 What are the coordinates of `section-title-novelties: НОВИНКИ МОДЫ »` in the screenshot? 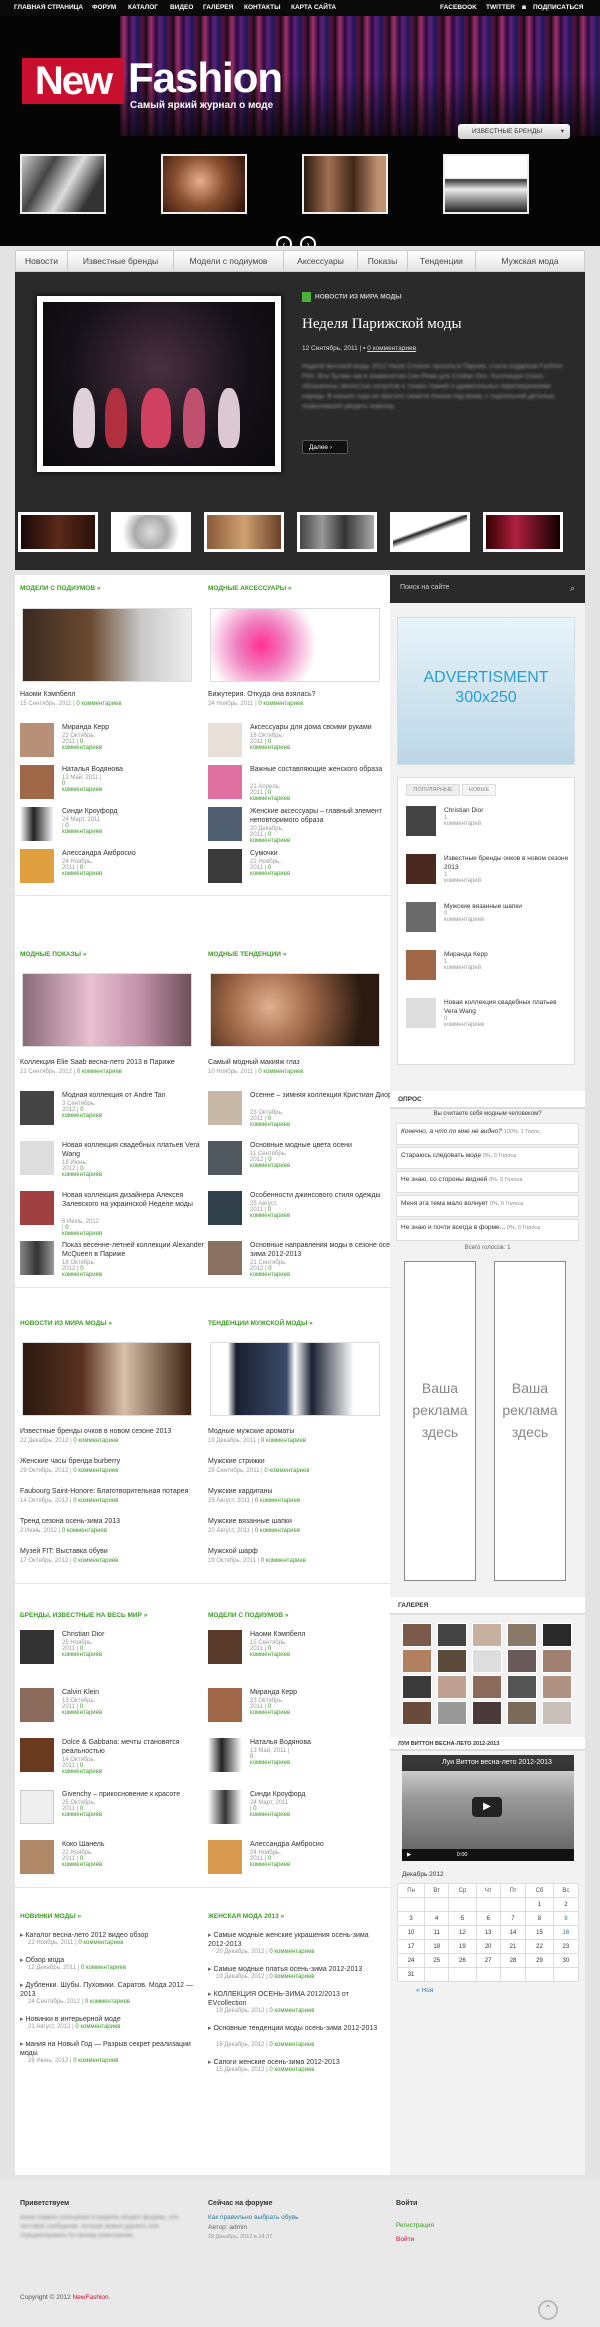 It's located at (50, 1916).